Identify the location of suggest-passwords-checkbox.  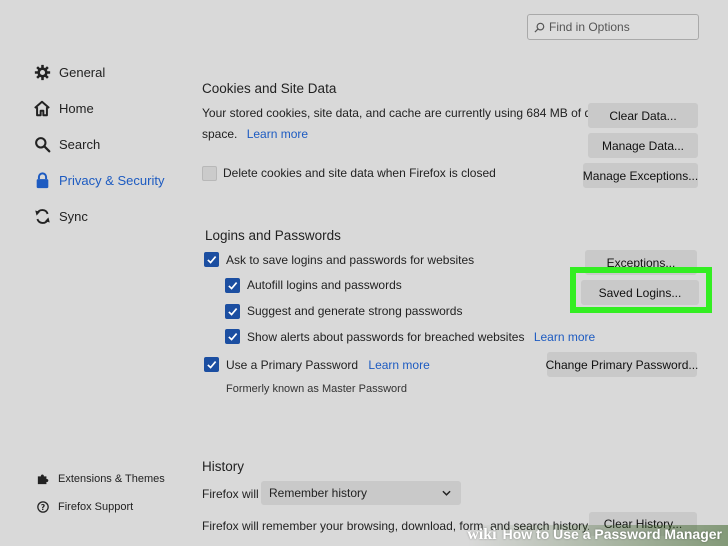
(232, 311).